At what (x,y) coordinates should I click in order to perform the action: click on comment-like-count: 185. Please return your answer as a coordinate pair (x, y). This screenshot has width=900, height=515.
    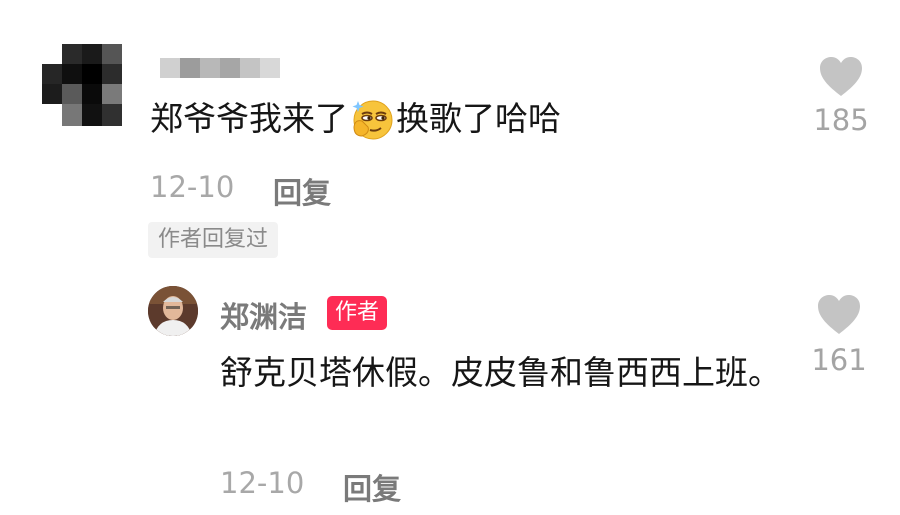
    Looking at the image, I should click on (841, 120).